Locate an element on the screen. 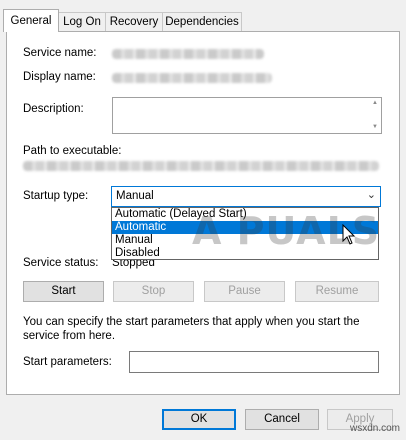  description-field: ▲ ▼ is located at coordinates (247, 115).